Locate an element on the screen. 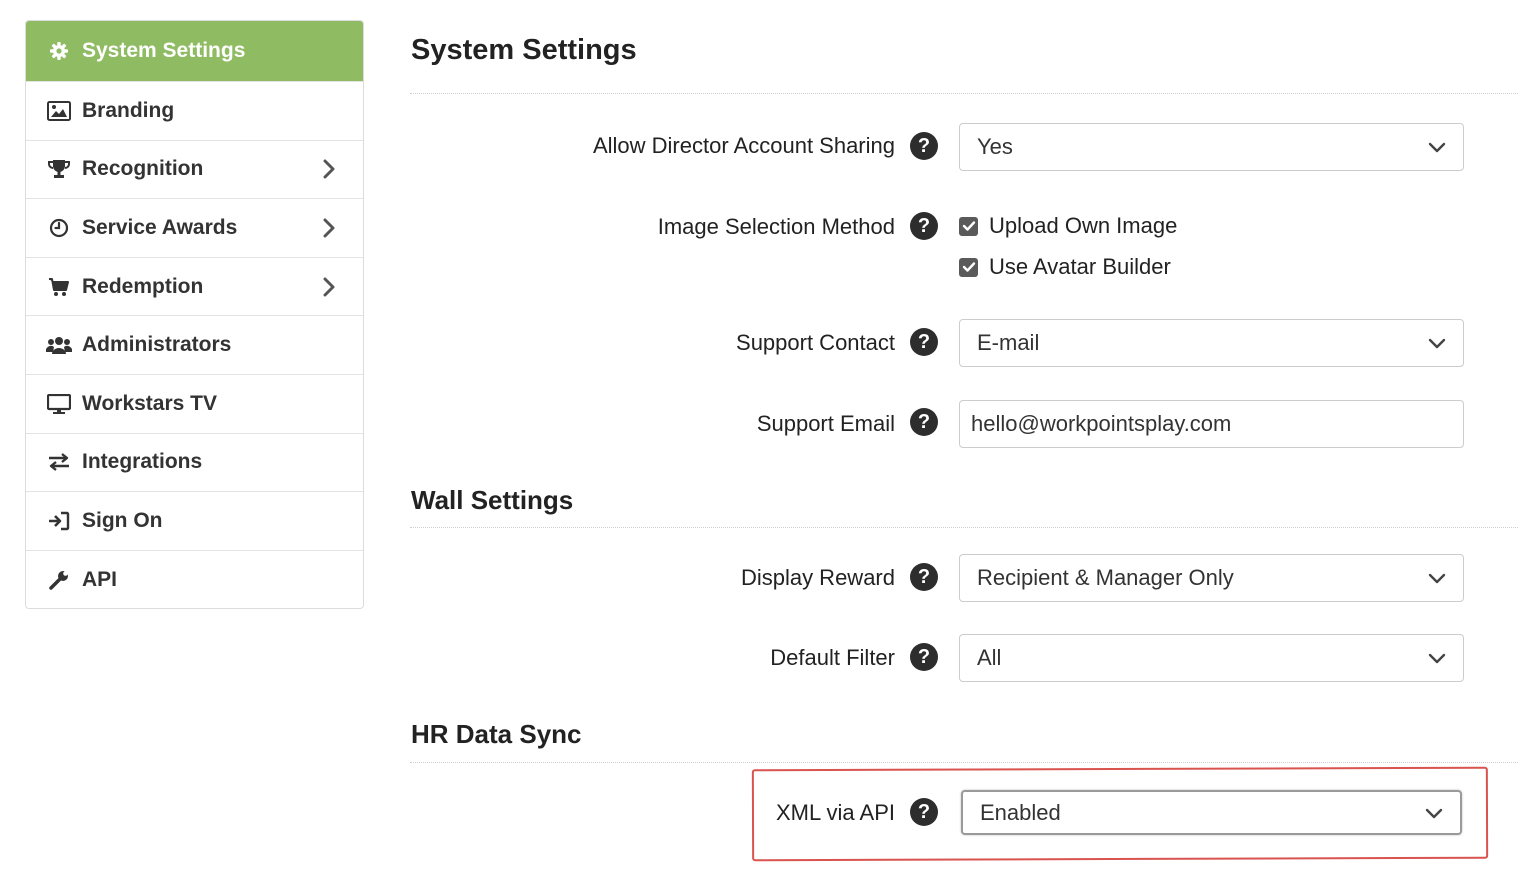  xml-via-api-label: XML via API is located at coordinates (835, 812).